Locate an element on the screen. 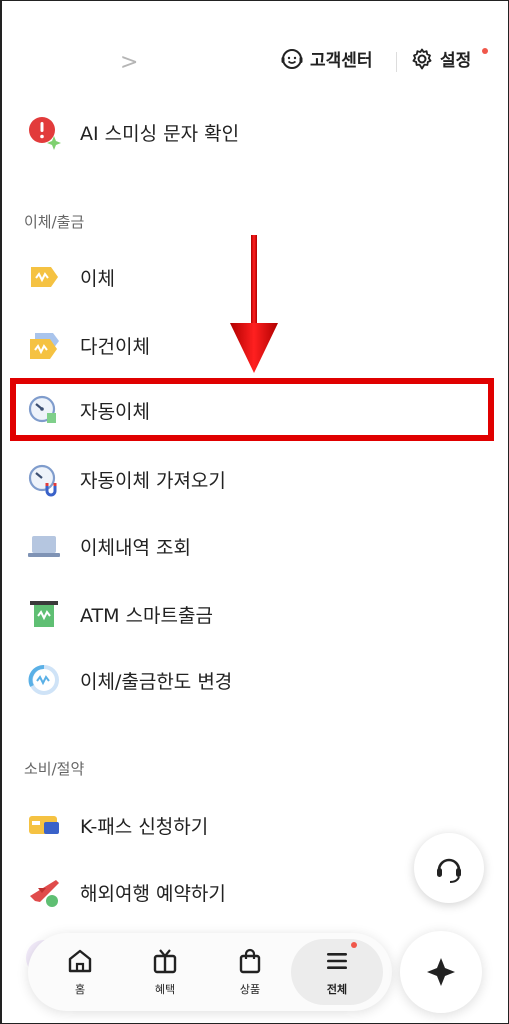 The height and width of the screenshot is (1024, 509). menu-icon is located at coordinates (337, 961).